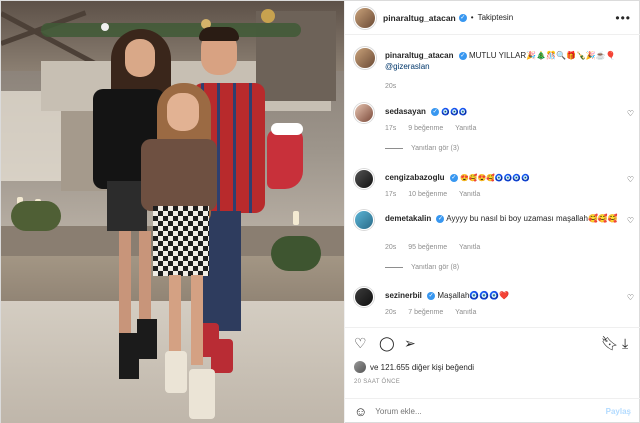  I want to click on post-header: pinaraltug_atacan ✓ • Takiptesin •••, so click(492, 18).